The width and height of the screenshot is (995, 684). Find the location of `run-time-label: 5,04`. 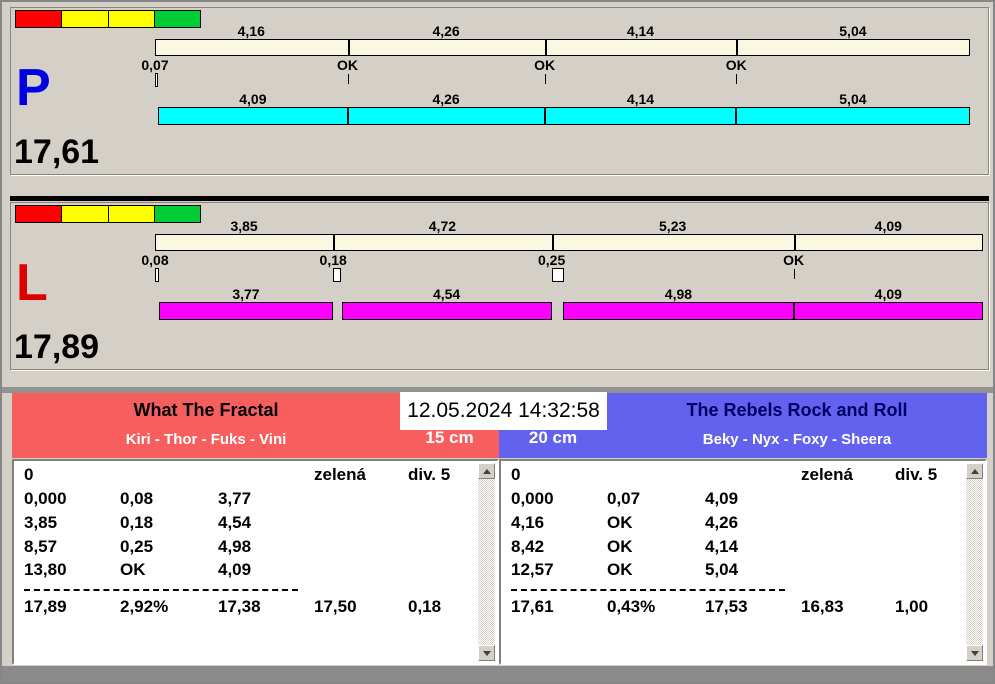

run-time-label: 5,04 is located at coordinates (853, 99).